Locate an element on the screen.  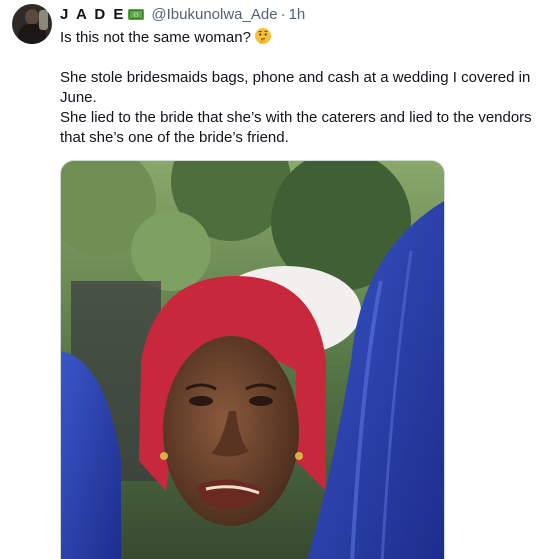
tweet-line-3: June. is located at coordinates (78, 97).